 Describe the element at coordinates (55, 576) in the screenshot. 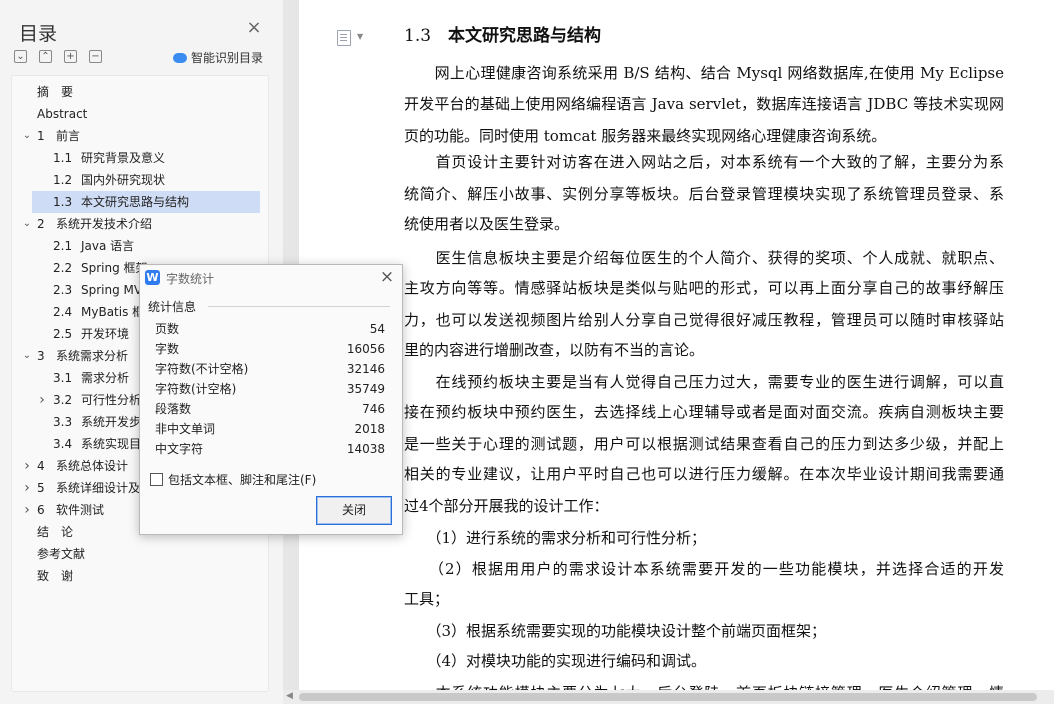

I see `toc-item-label: 致 谢` at that location.